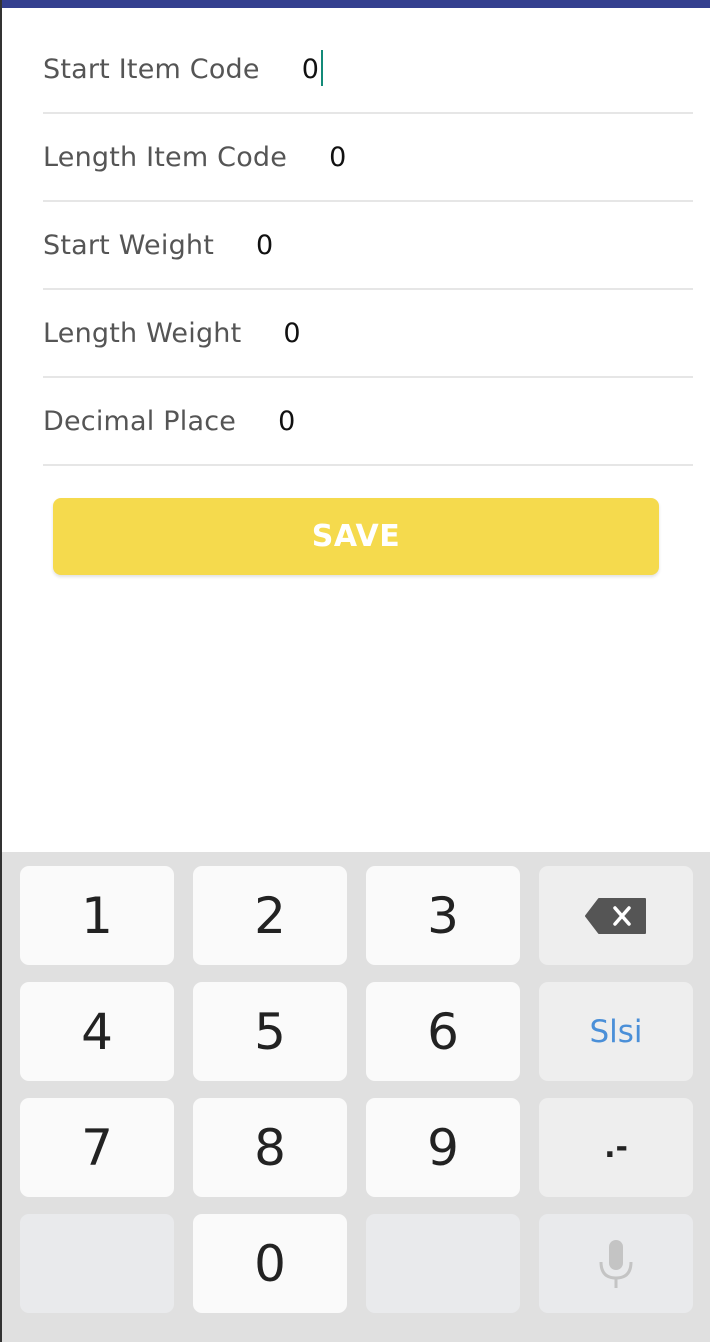 This screenshot has height=1342, width=710. I want to click on field-value: 0, so click(310, 69).